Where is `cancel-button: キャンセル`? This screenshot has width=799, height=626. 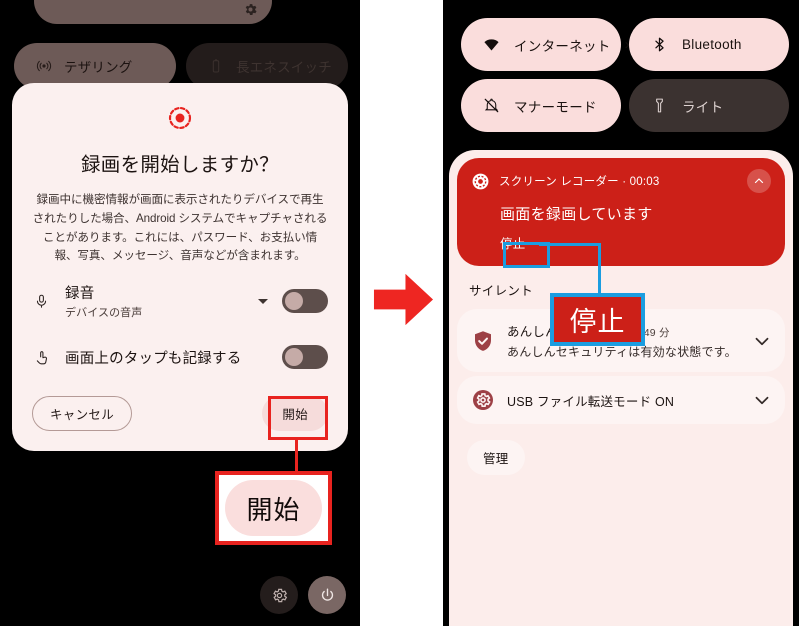
cancel-button: キャンセル is located at coordinates (82, 413).